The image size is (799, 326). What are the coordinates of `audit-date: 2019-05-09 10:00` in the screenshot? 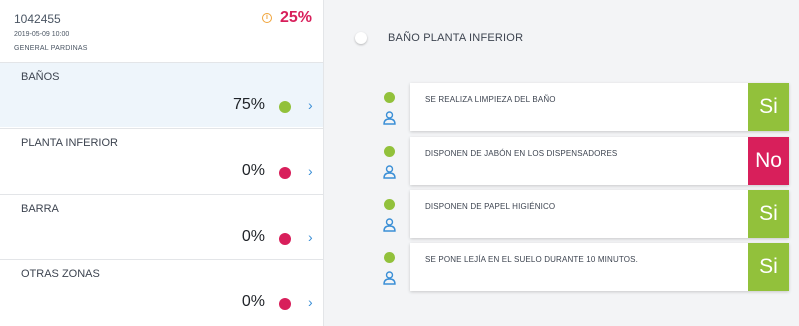 It's located at (42, 34).